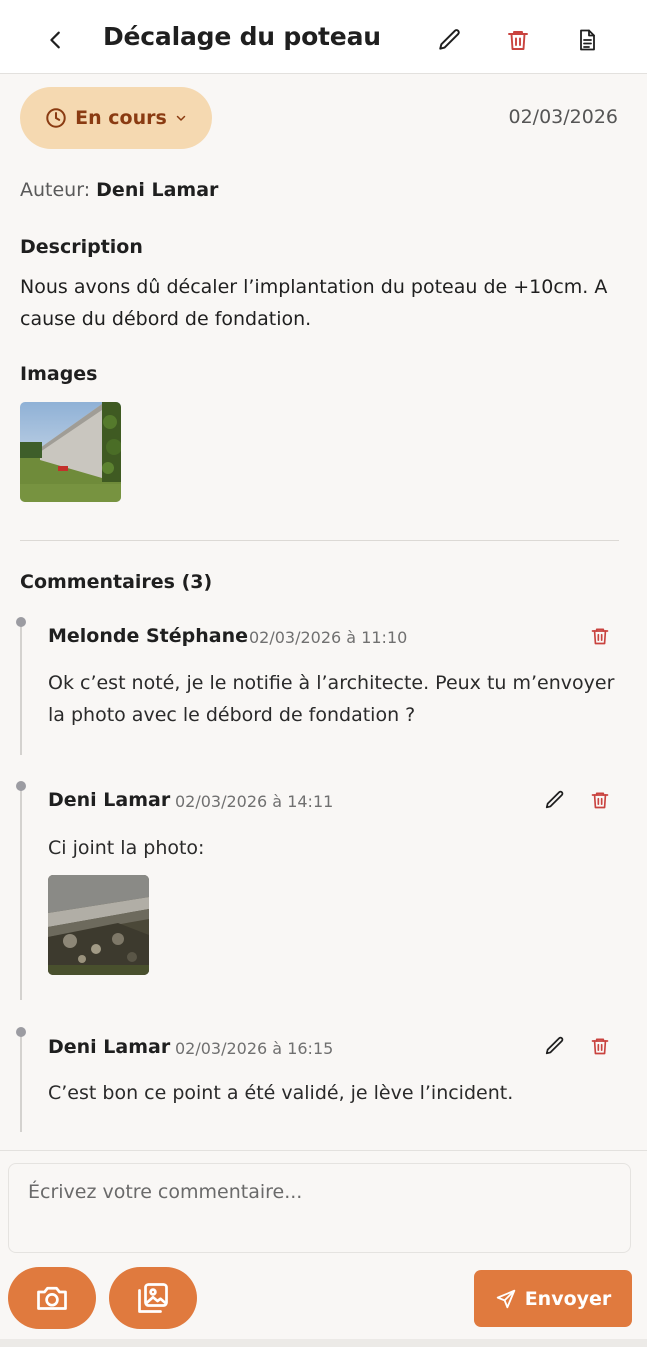 The width and height of the screenshot is (647, 1347). I want to click on composer-divider, so click(323, 1150).